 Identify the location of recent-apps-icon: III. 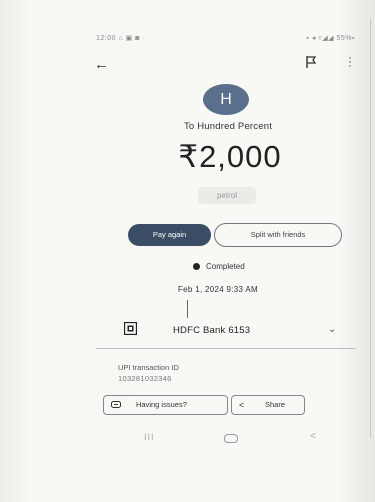
(149, 437).